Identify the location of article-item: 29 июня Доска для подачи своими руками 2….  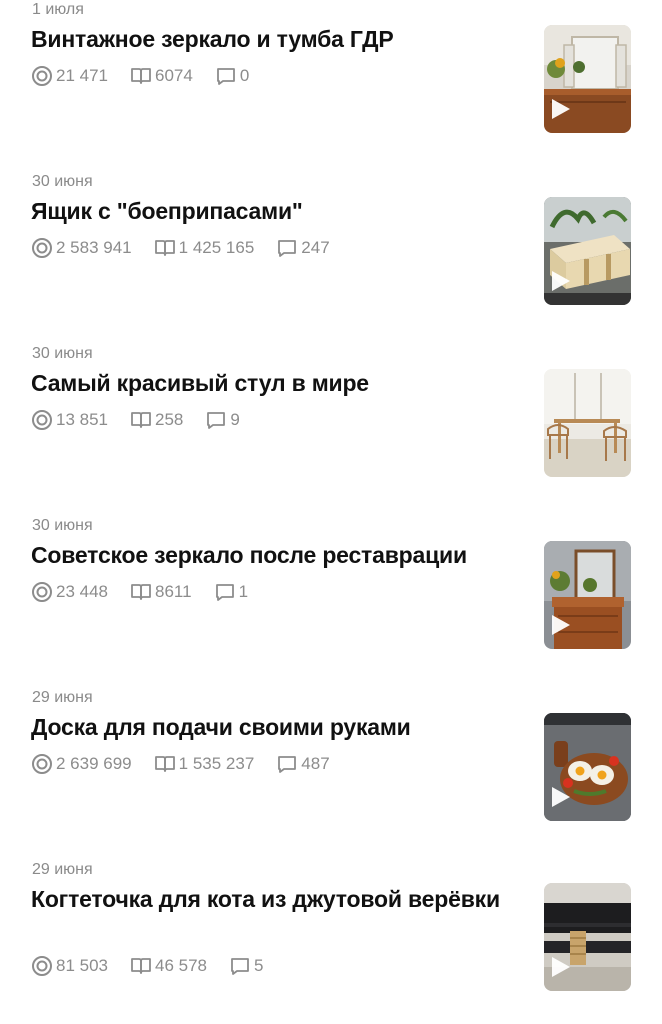
(331, 763).